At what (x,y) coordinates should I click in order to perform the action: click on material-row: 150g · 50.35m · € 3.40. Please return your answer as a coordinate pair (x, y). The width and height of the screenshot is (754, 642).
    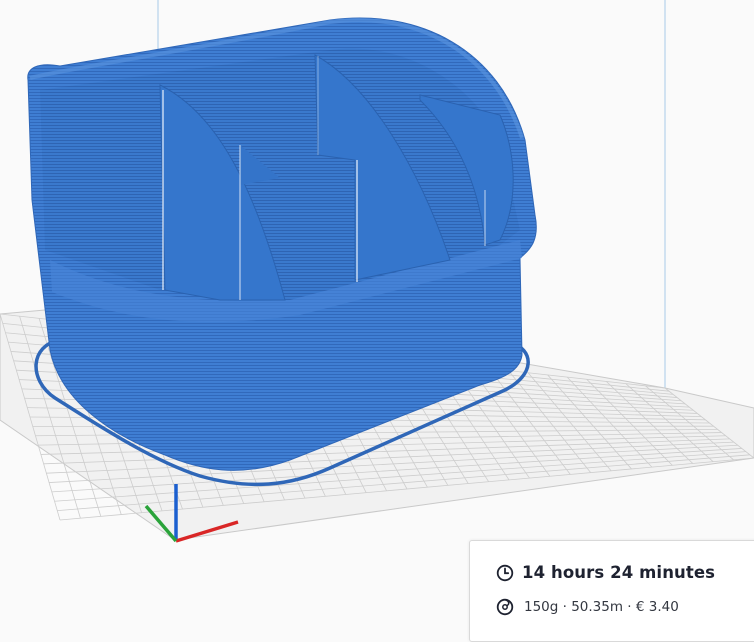
    Looking at the image, I should click on (587, 607).